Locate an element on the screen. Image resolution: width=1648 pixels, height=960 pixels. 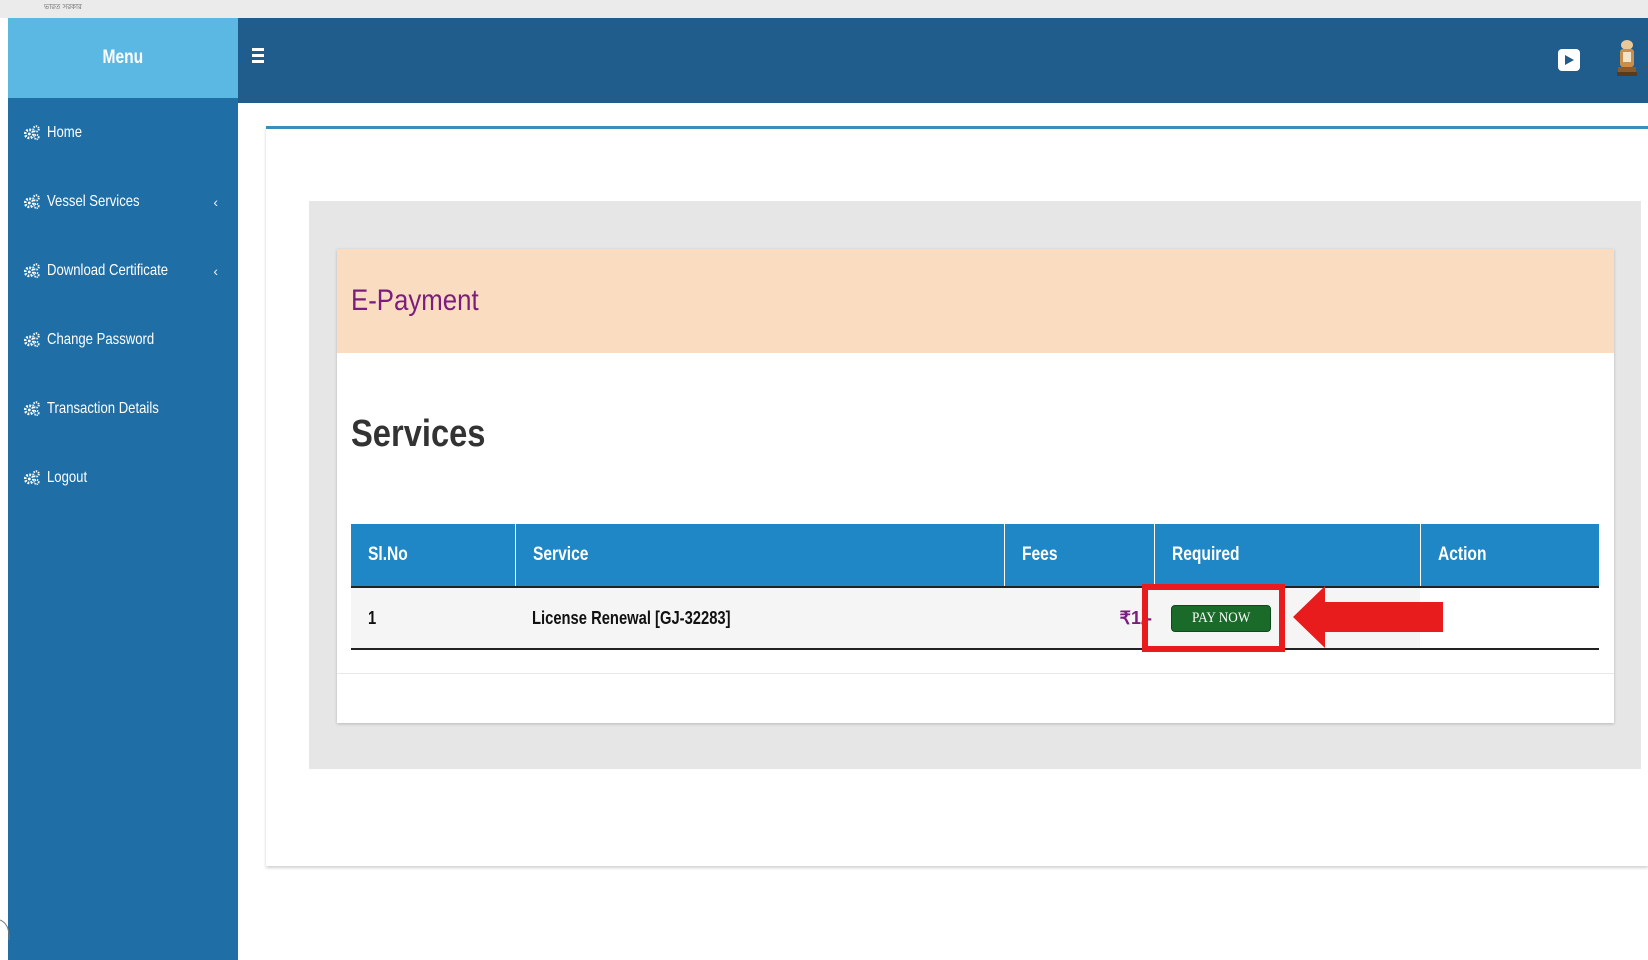
hamburger-icon is located at coordinates (258, 56).